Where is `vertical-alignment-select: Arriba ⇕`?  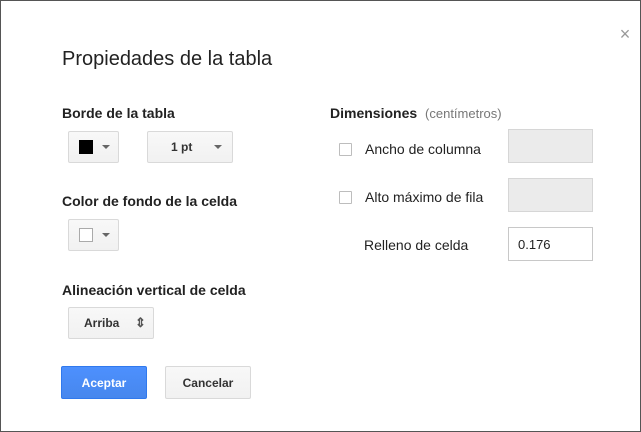 vertical-alignment-select: Arriba ⇕ is located at coordinates (111, 323).